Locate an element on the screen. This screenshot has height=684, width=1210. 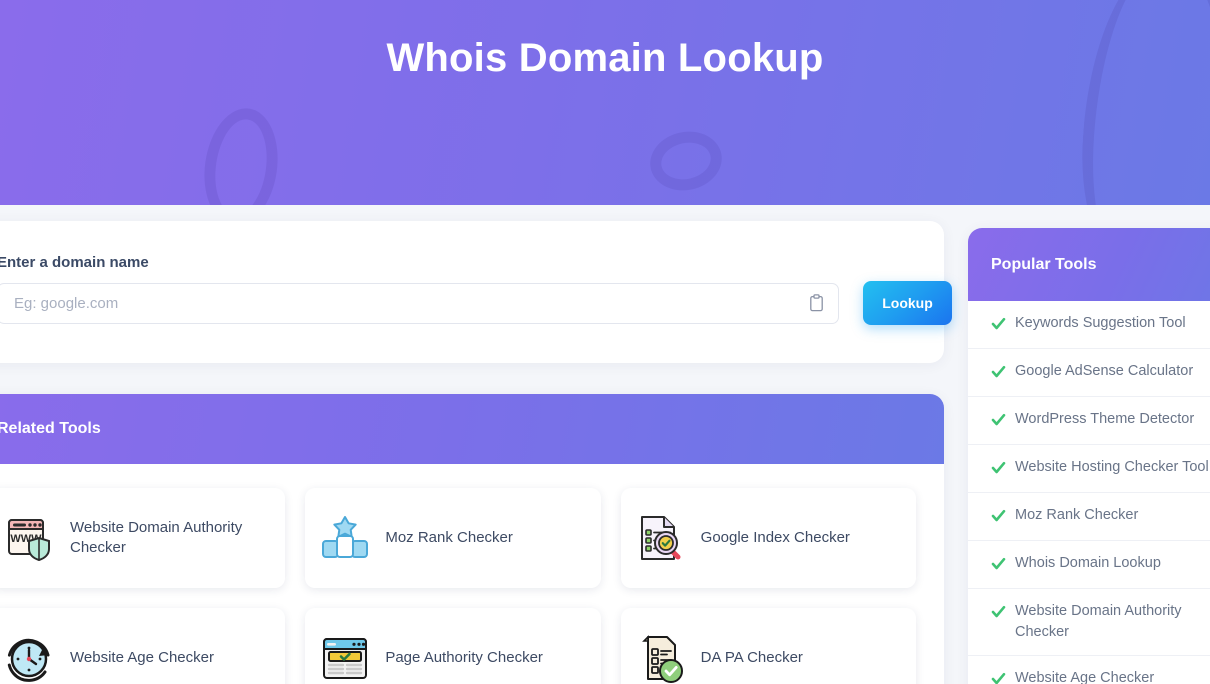
sidebar-item-moz-rank-checker: Moz Rank Checker is located at coordinates (1089, 517).